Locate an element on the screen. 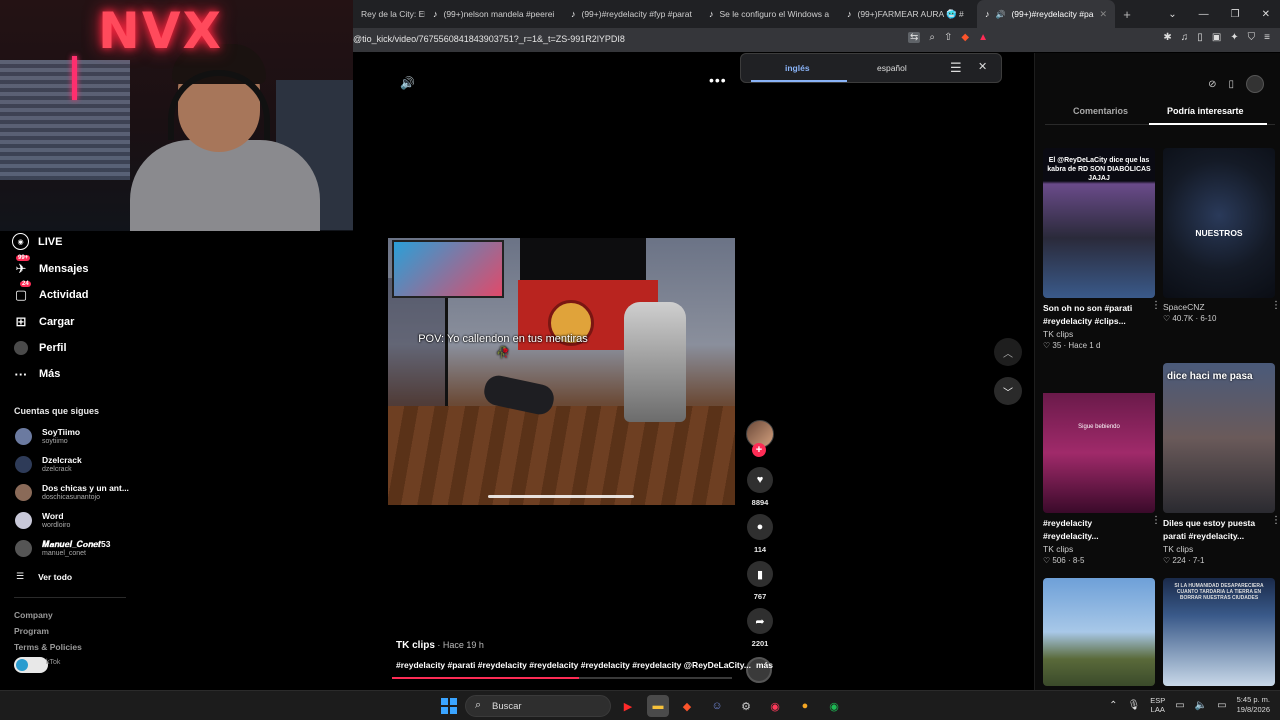 This screenshot has width=1280, height=720. brave-shield-icon: ◆ is located at coordinates (965, 37).